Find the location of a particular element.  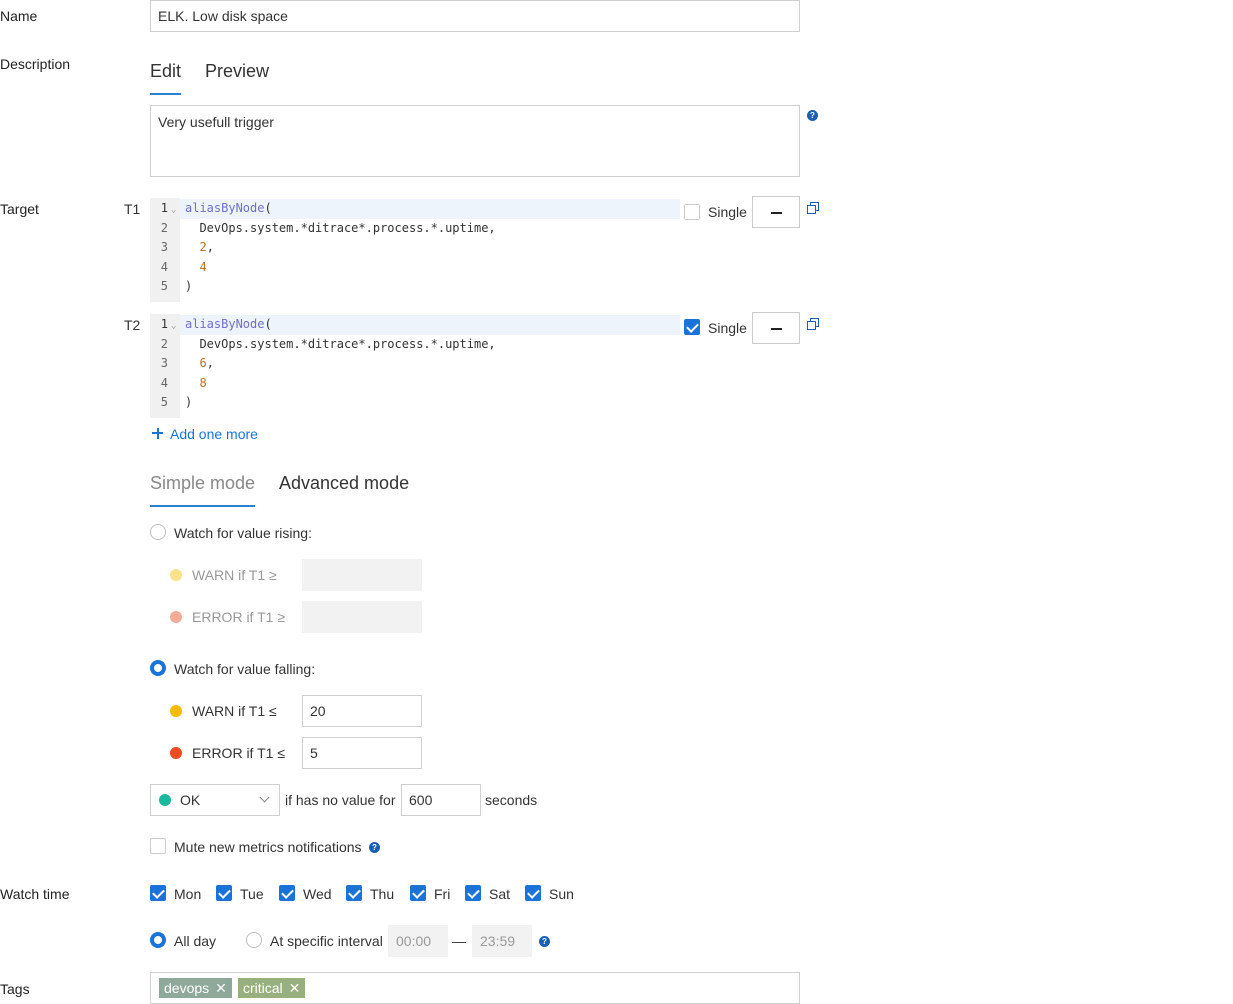

code-line: 4 4 is located at coordinates (183, 266).